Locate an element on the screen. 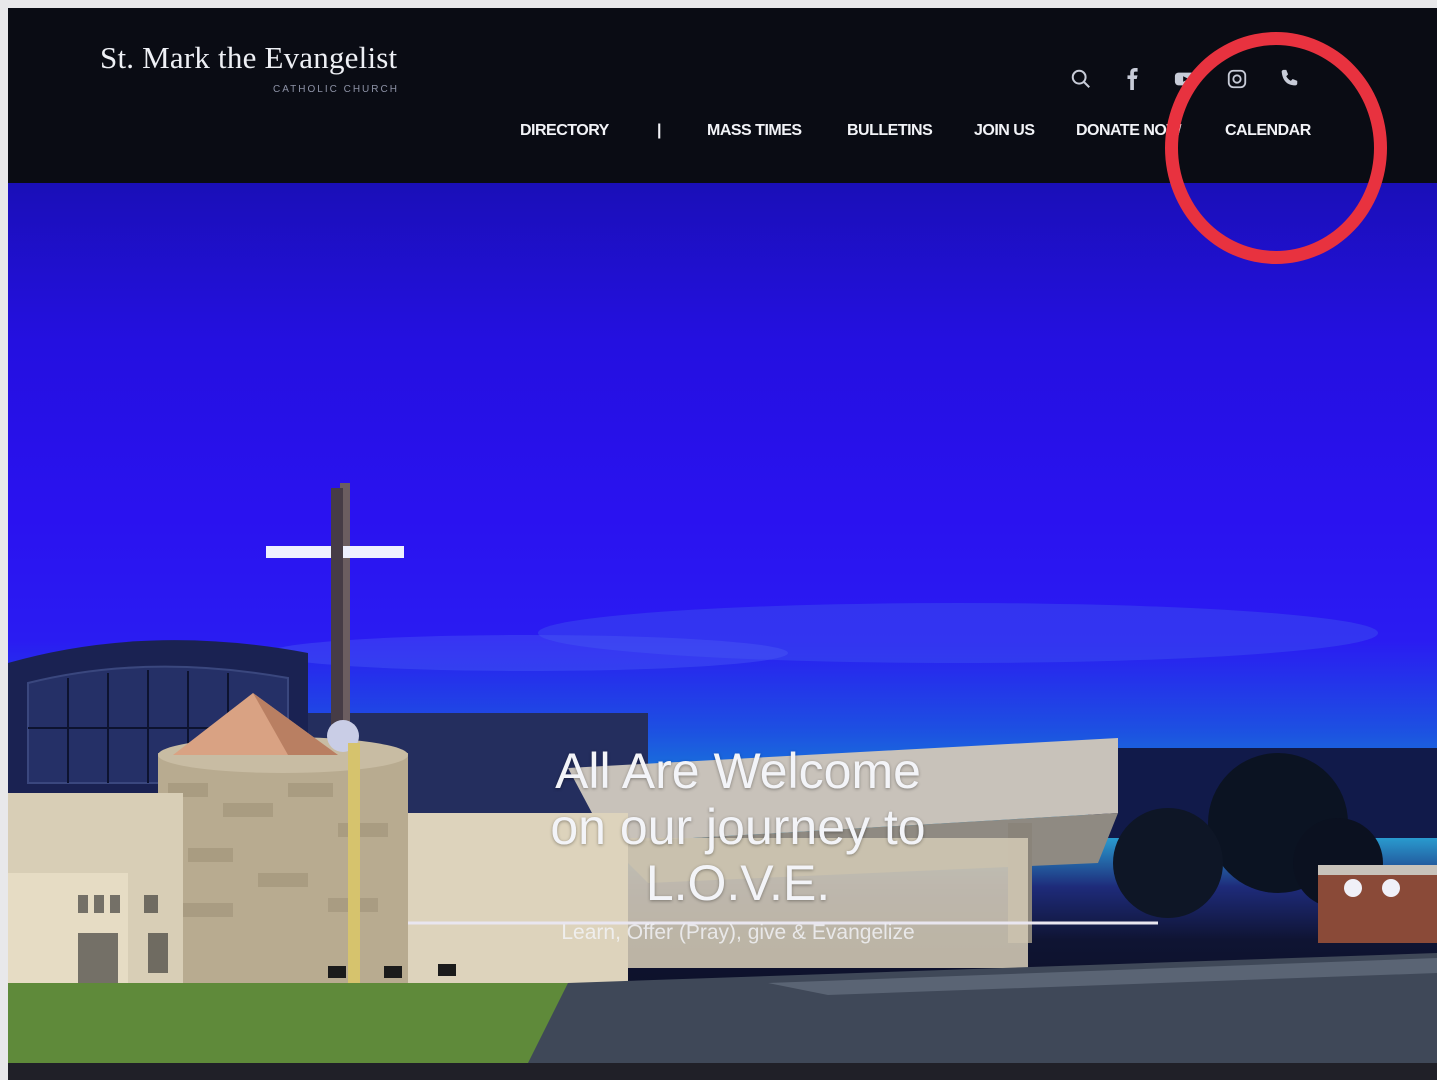 The width and height of the screenshot is (1437, 1080). hero-headline-line-3: L.O.V.E. is located at coordinates (738, 883).